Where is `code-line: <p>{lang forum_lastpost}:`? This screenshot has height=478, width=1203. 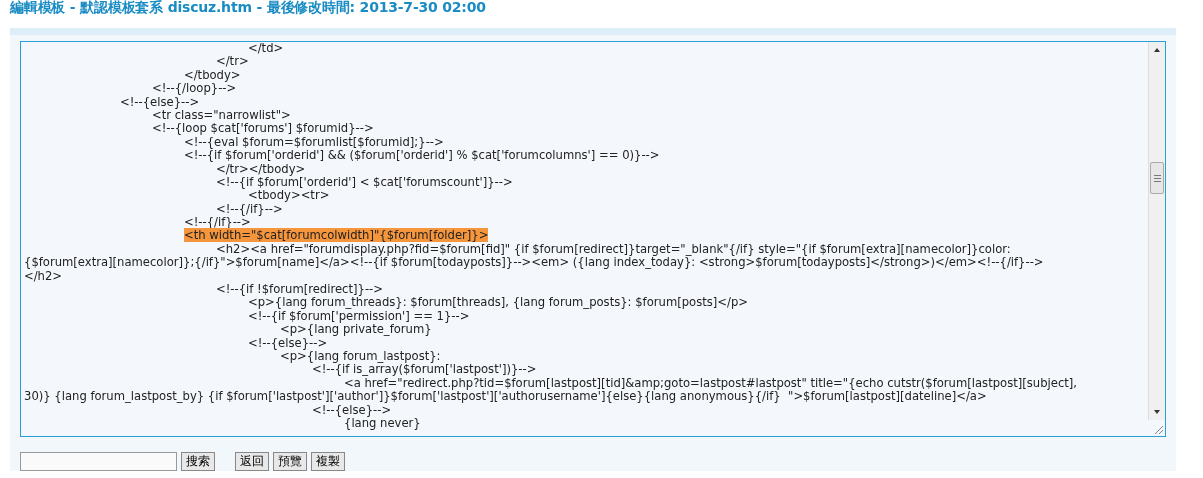
code-line: <p>{lang forum_lastpost}: is located at coordinates (360, 356).